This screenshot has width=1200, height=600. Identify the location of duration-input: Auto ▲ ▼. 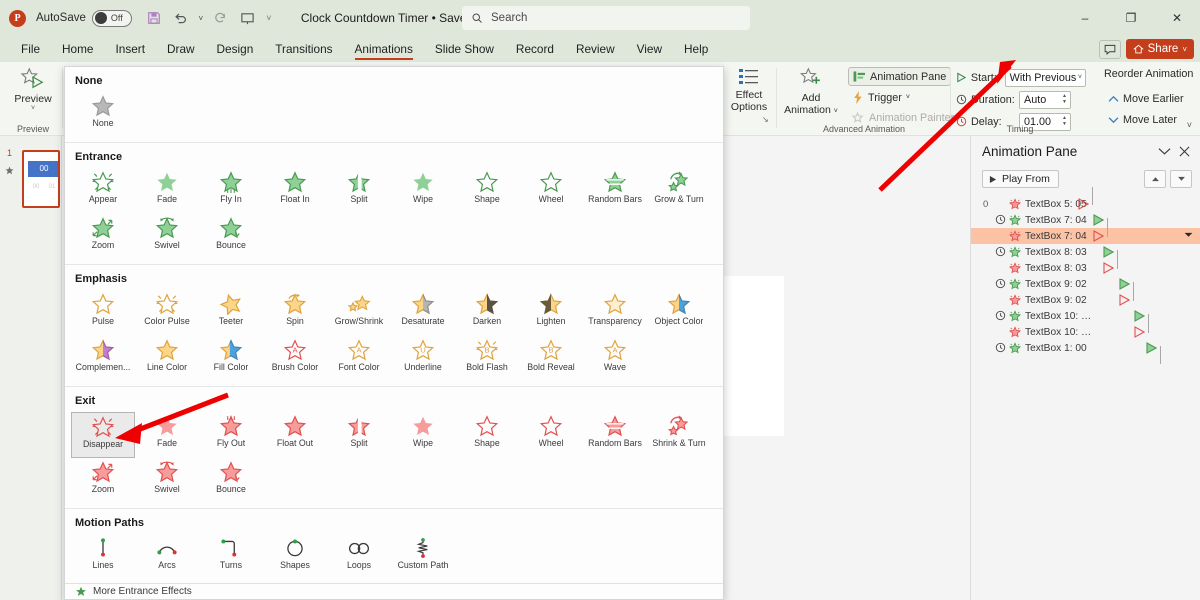
(1045, 99).